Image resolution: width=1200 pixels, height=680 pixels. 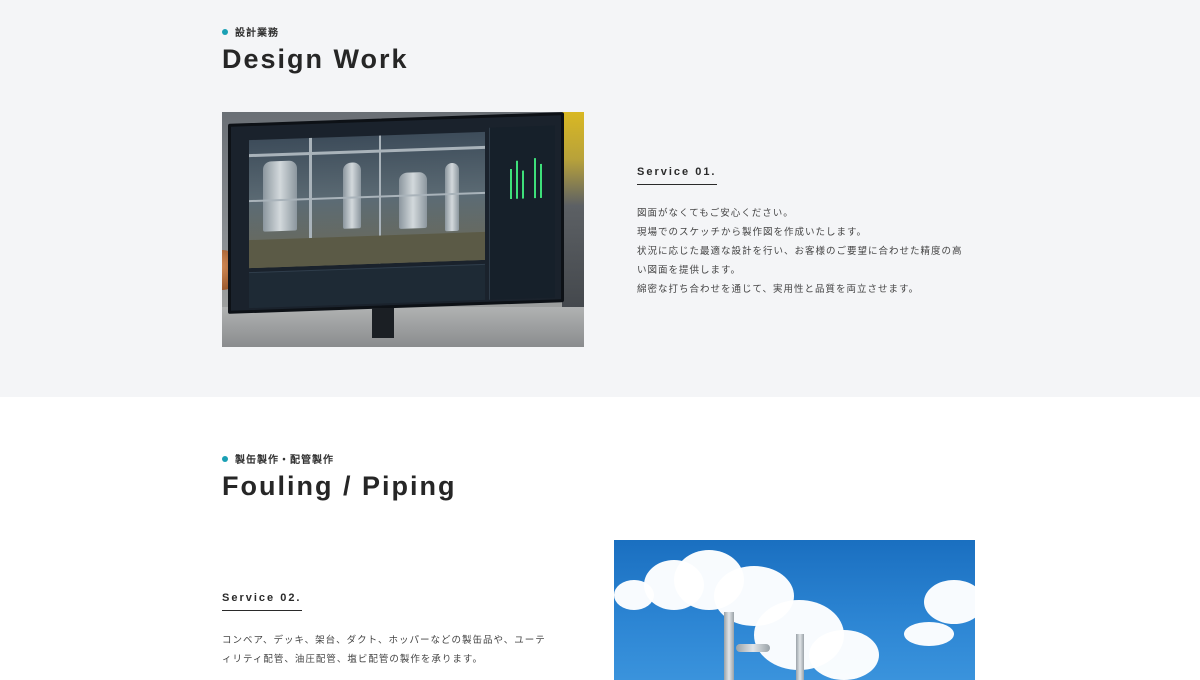 What do you see at coordinates (778, 289) in the screenshot?
I see `description-line: 綿密な打ち合わせを通じて、実用性と品質を両立させます。` at bounding box center [778, 289].